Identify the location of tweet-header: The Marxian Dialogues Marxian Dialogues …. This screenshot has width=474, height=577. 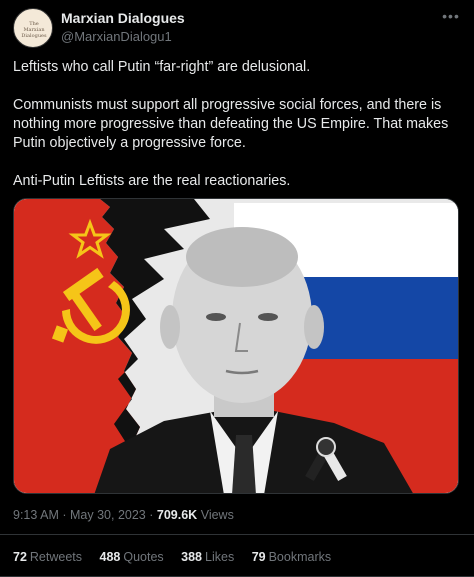
(237, 28).